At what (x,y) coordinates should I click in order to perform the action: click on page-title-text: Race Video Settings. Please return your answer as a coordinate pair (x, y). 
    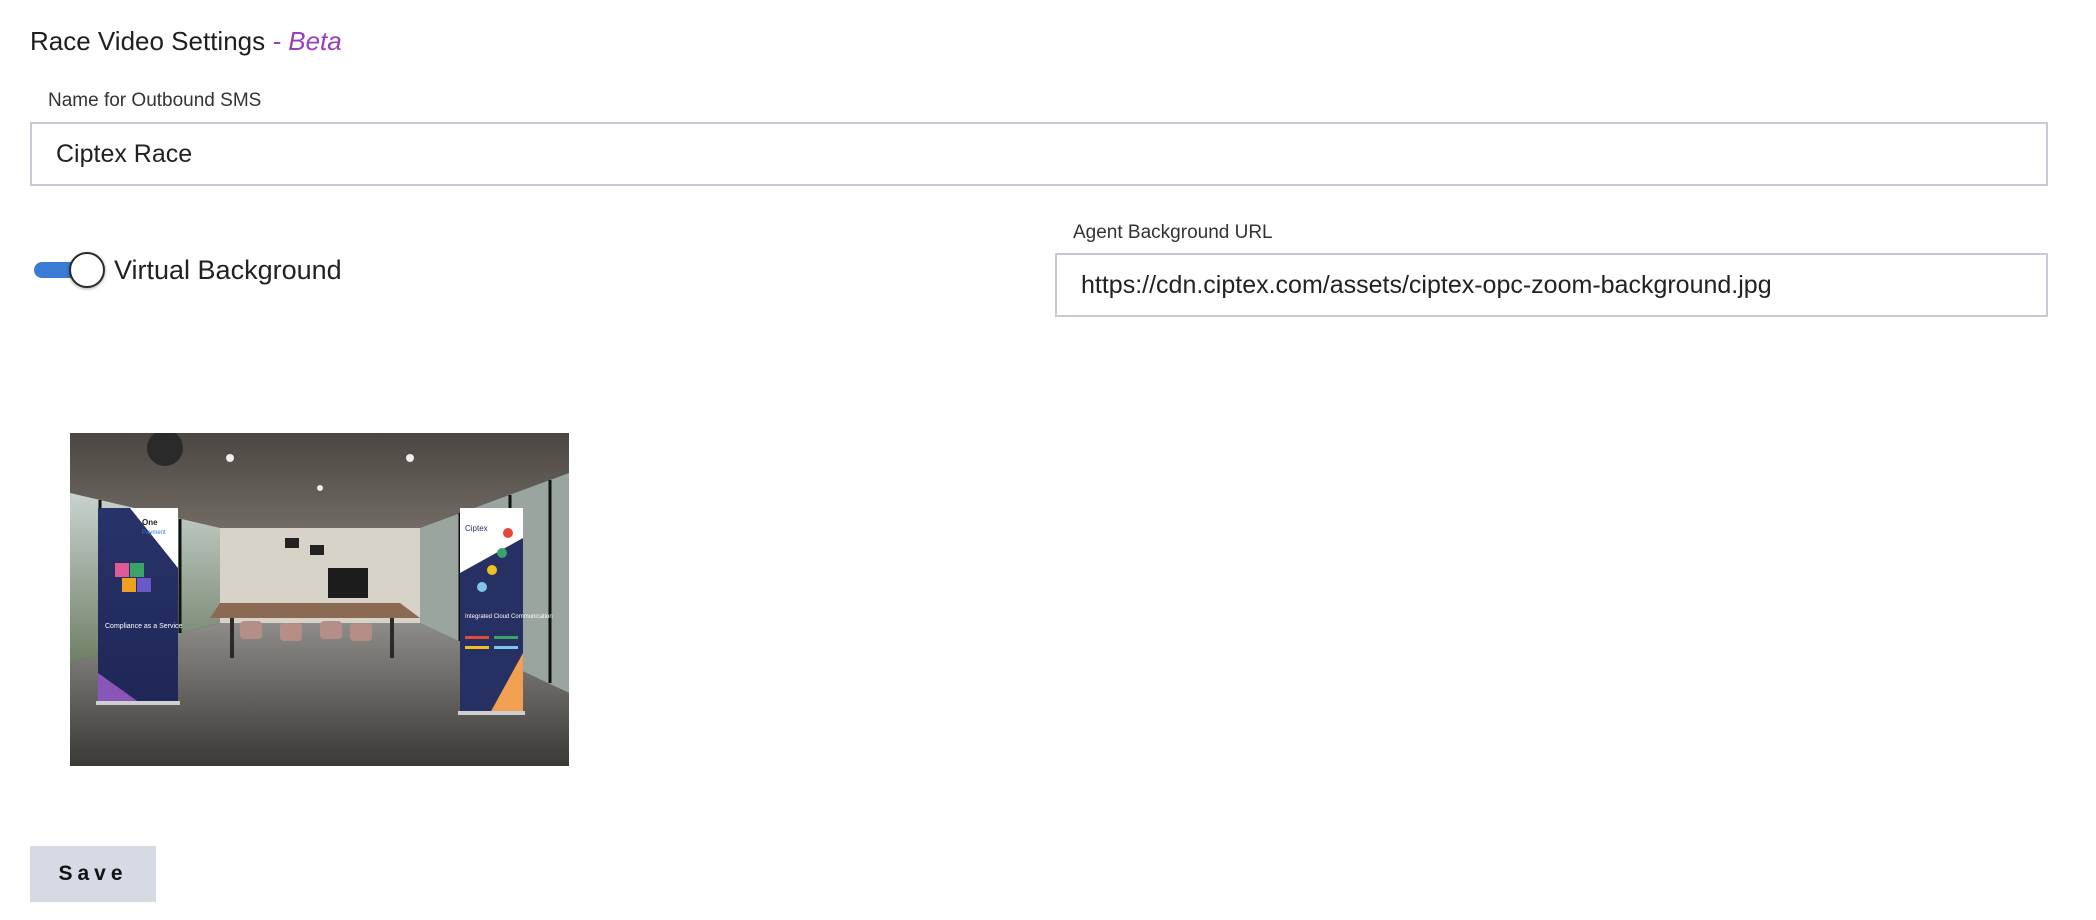
    Looking at the image, I should click on (148, 41).